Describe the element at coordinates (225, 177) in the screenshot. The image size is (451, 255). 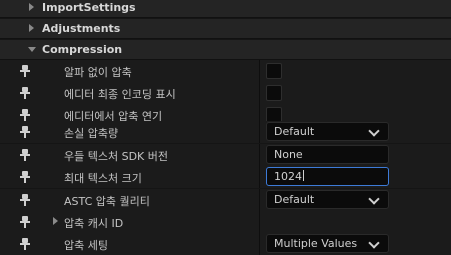
I see `property-row-max-texture-size: 최대 텍스처 크기 1024` at that location.